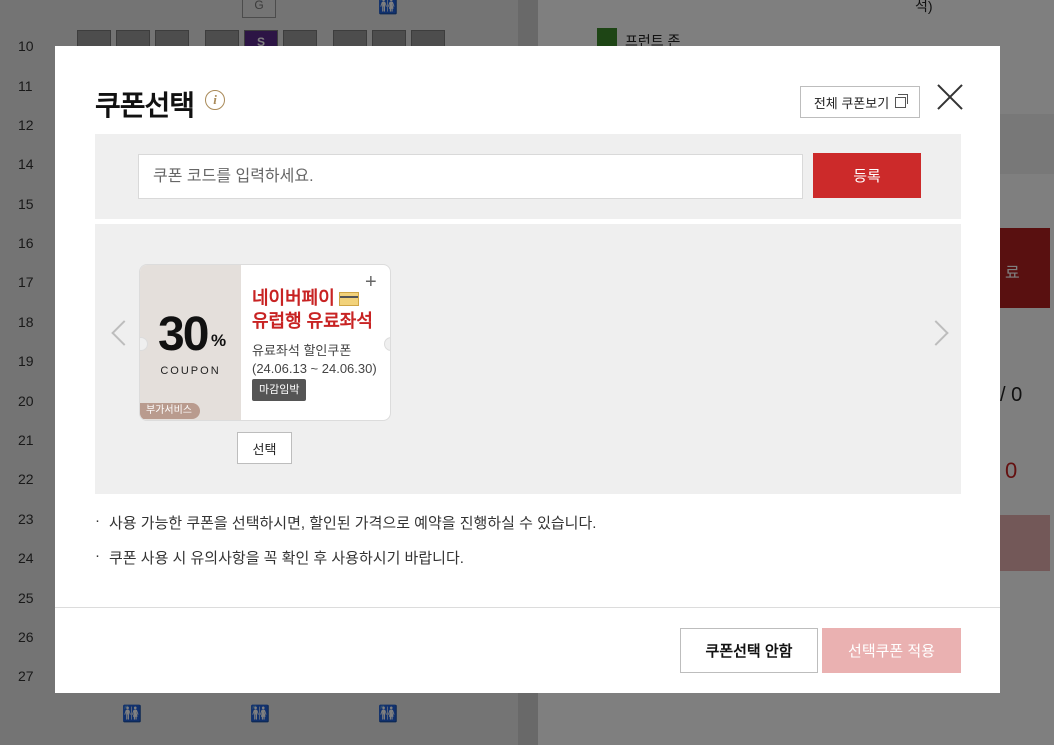 This screenshot has height=745, width=1054. What do you see at coordinates (293, 298) in the screenshot?
I see `coupon-name-line1: 네이버페이` at bounding box center [293, 298].